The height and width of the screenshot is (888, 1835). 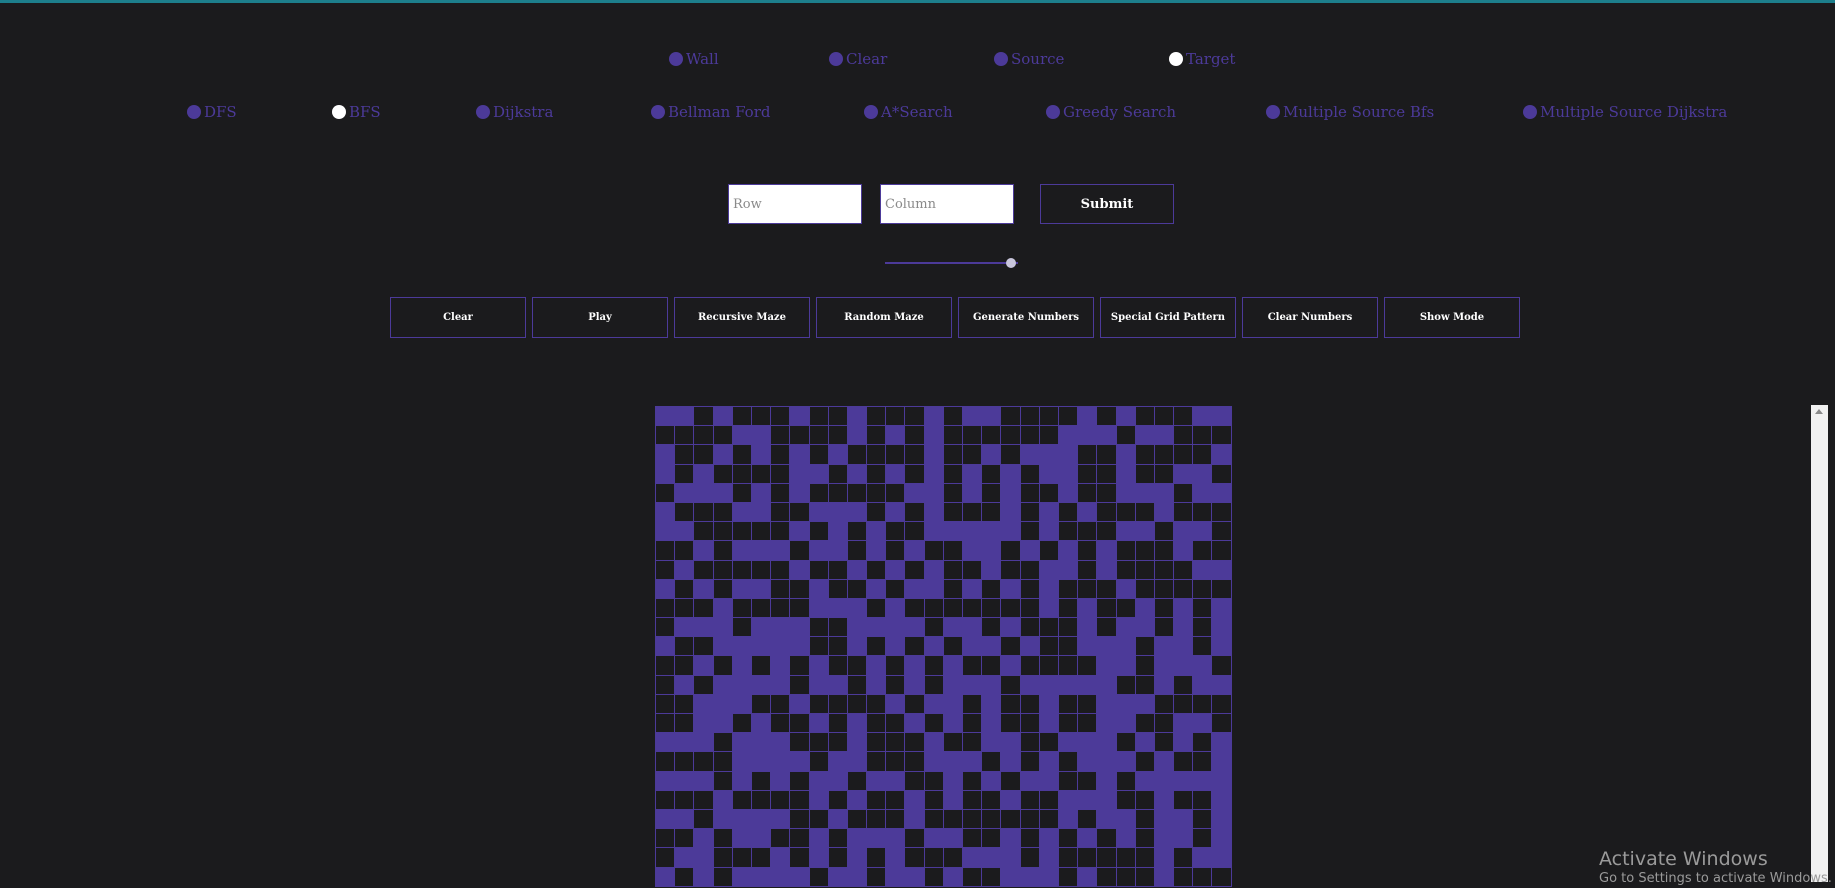 What do you see at coordinates (1310, 317) in the screenshot?
I see `clear-numbers-button: Clear Numbers` at bounding box center [1310, 317].